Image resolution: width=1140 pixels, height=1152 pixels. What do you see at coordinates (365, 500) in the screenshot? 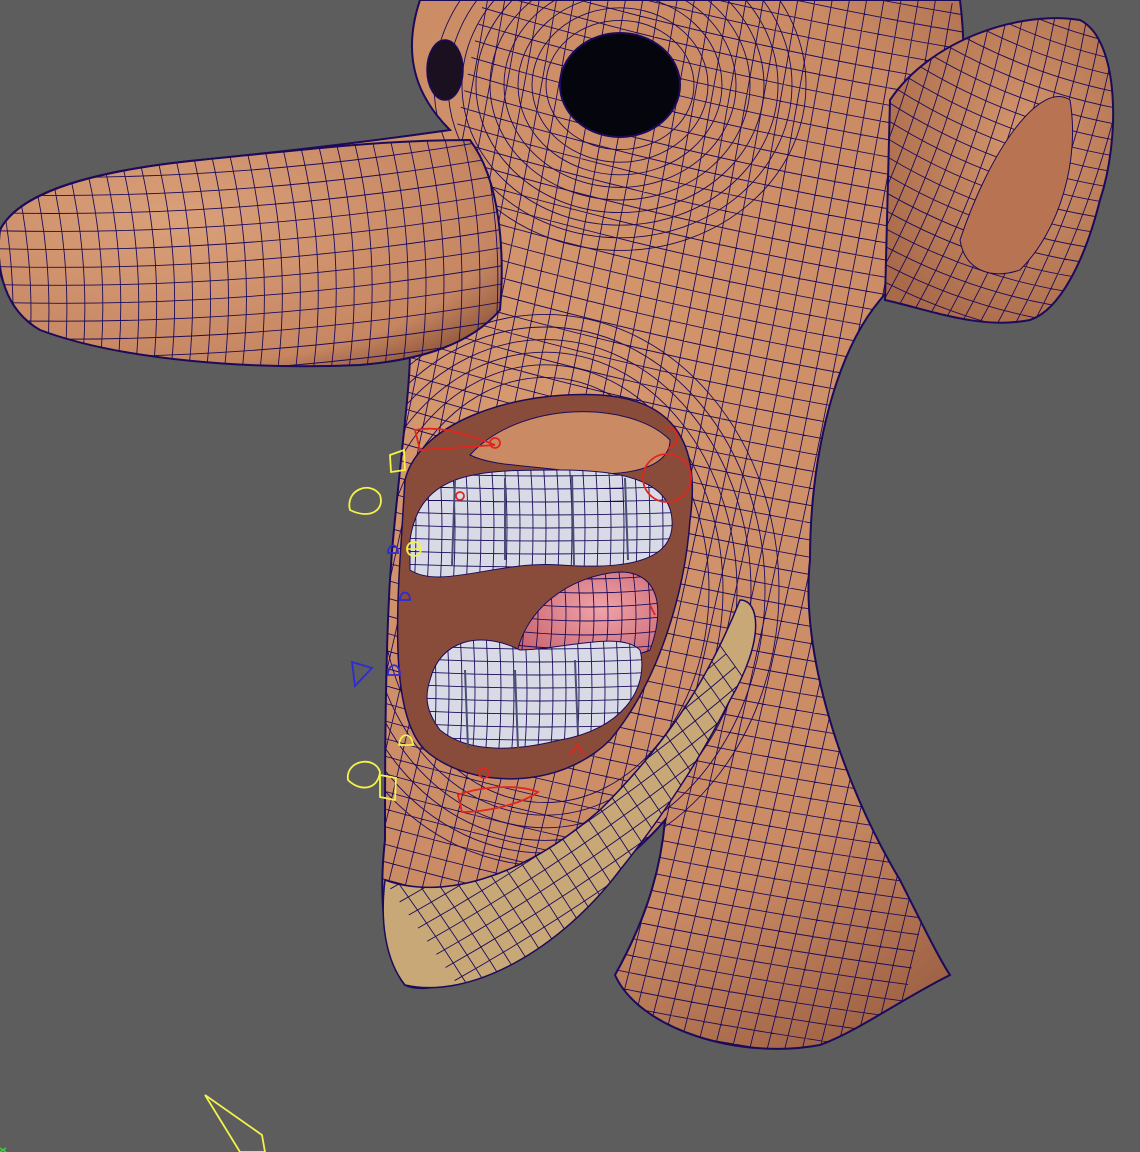
I see `control-yellow-drop-upper` at bounding box center [365, 500].